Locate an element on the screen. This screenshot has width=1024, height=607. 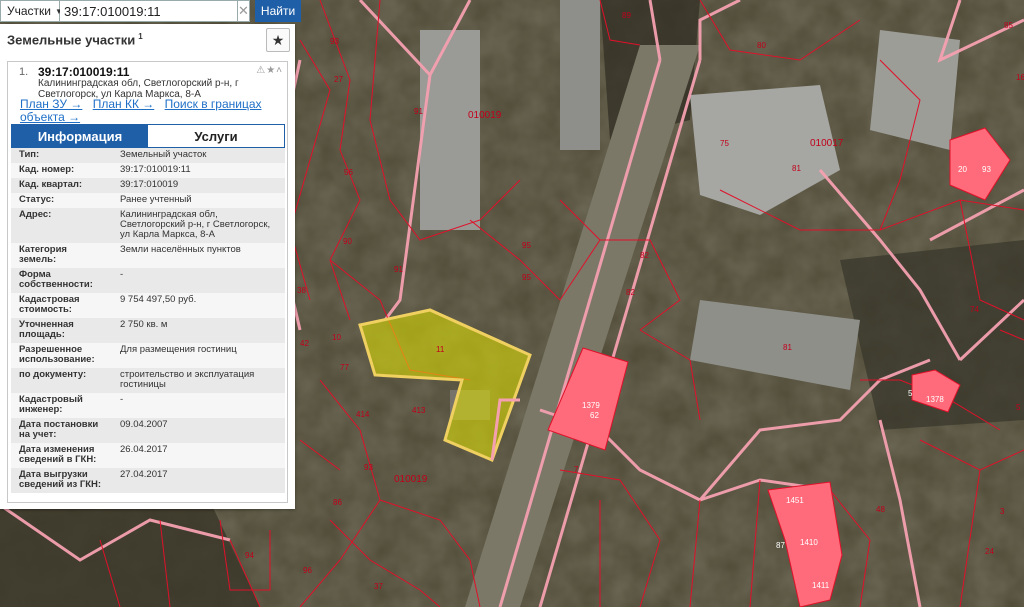
info-value: Земли населённых пунктов is located at coordinates (195, 255).